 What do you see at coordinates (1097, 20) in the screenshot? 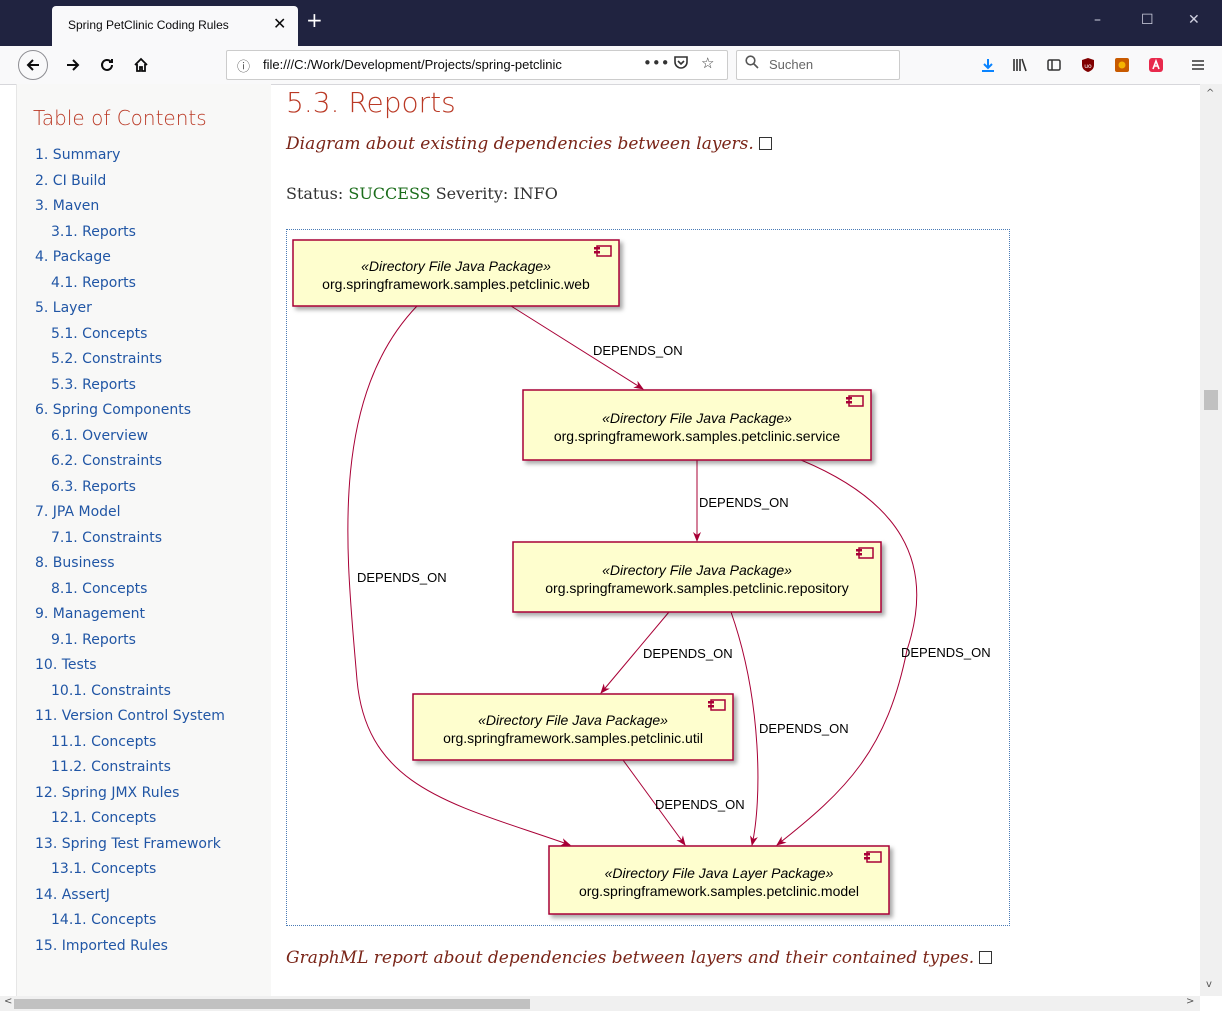
I see `minimize-icon: –` at bounding box center [1097, 20].